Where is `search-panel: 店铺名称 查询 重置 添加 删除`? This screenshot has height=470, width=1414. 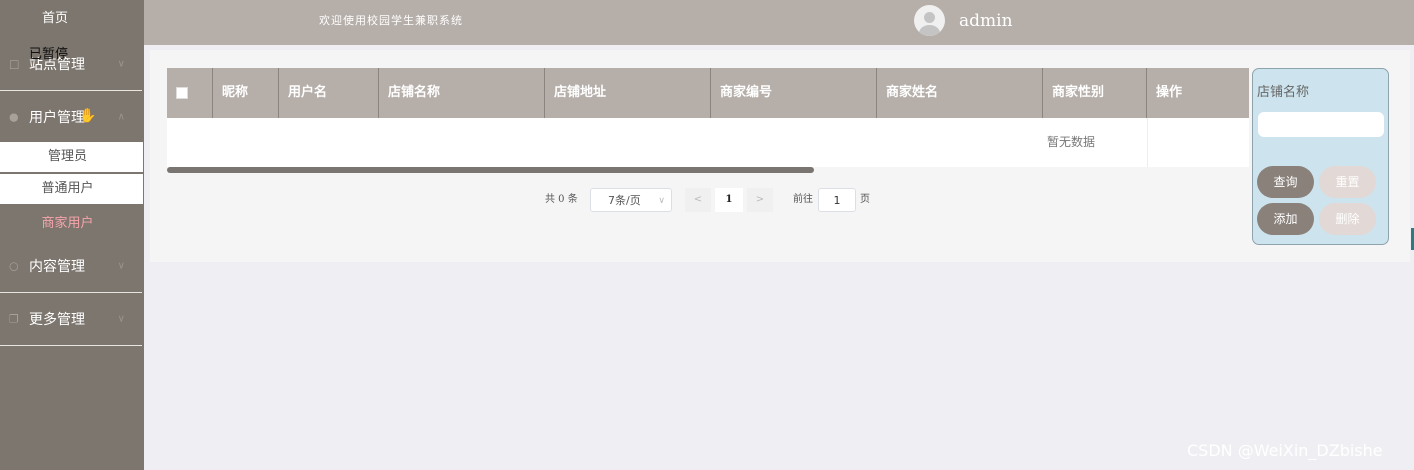
search-panel: 店铺名称 查询 重置 添加 删除 is located at coordinates (1320, 156).